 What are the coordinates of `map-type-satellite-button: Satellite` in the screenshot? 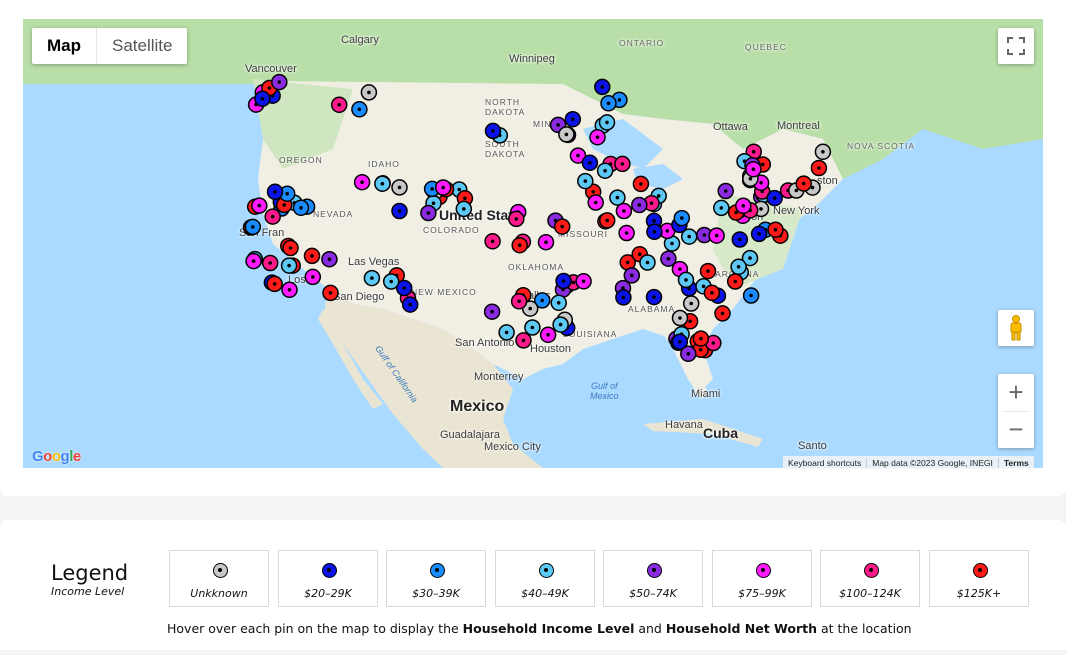 It's located at (142, 46).